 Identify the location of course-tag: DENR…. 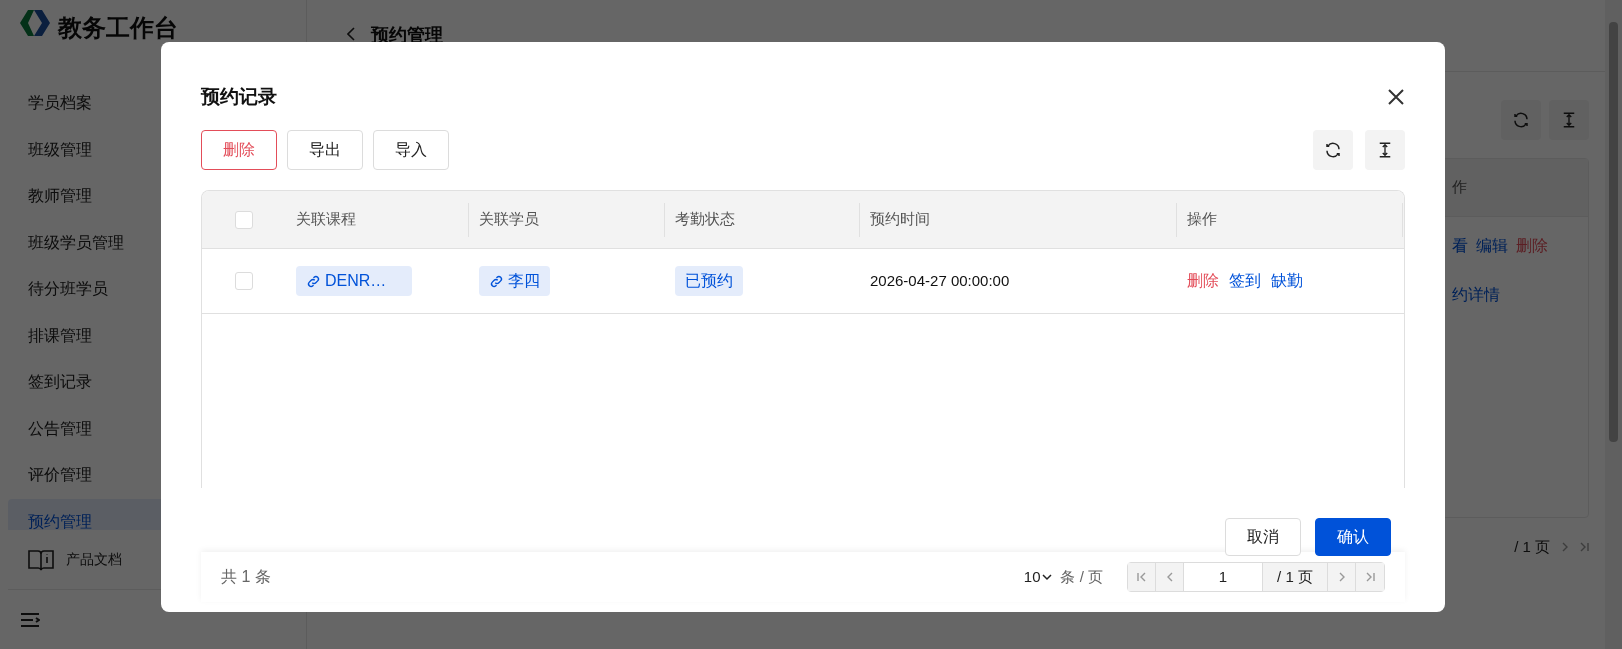
(354, 281).